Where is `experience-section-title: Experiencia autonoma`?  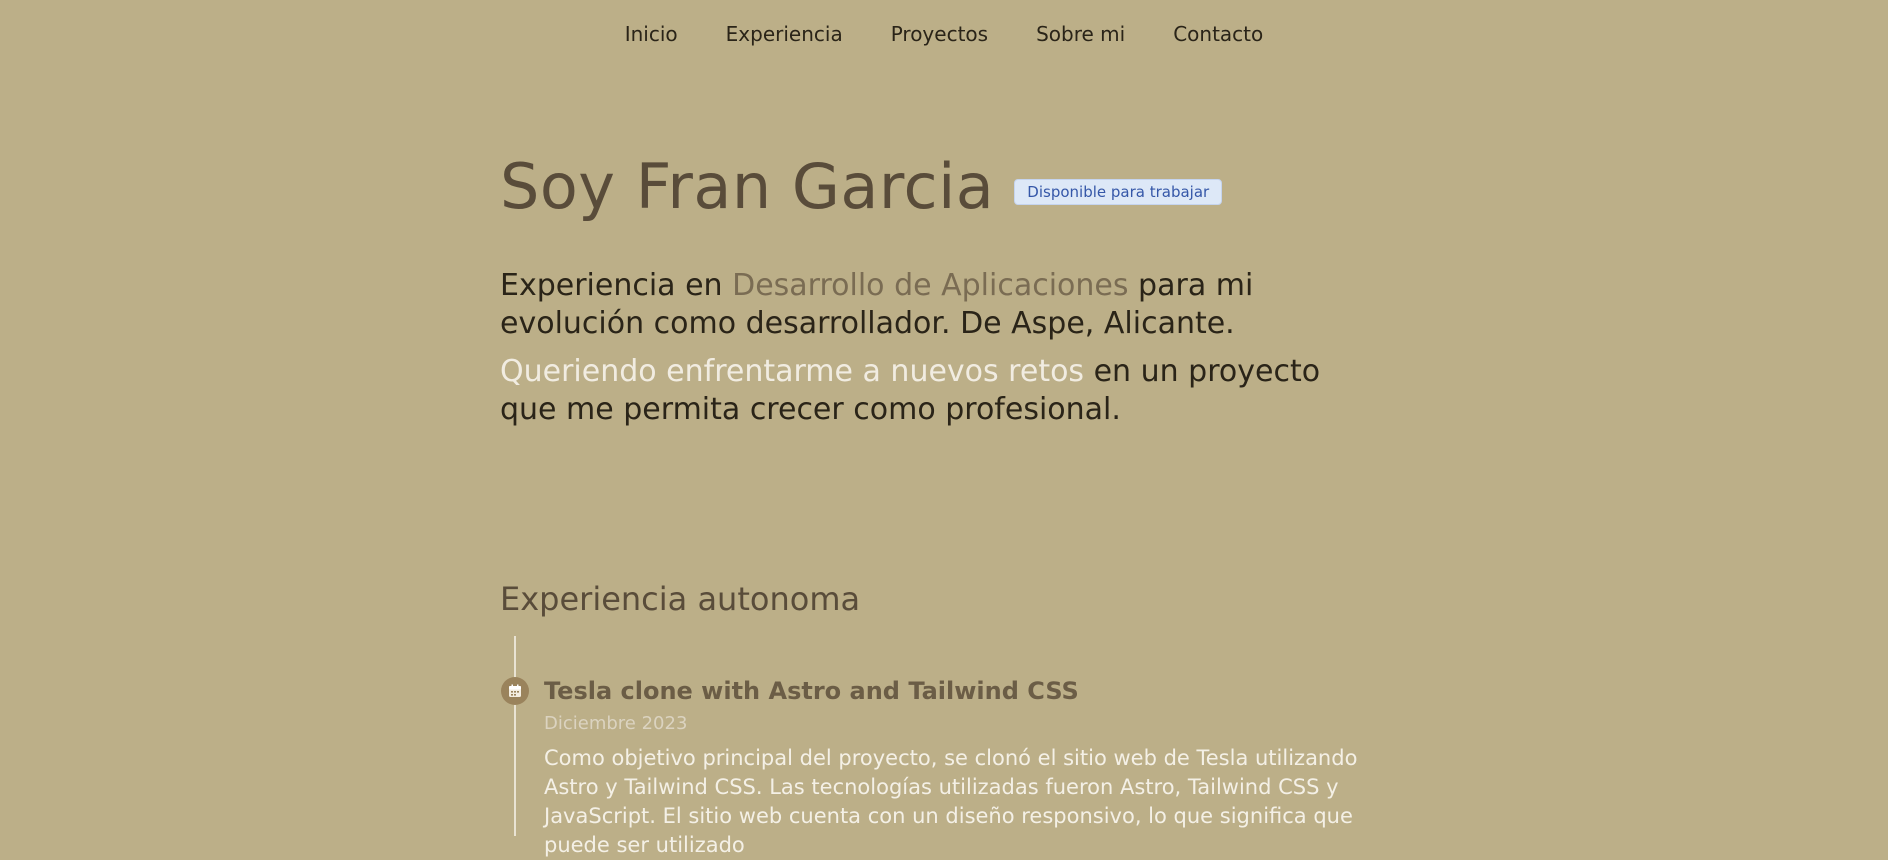 experience-section-title: Experiencia autonoma is located at coordinates (680, 599).